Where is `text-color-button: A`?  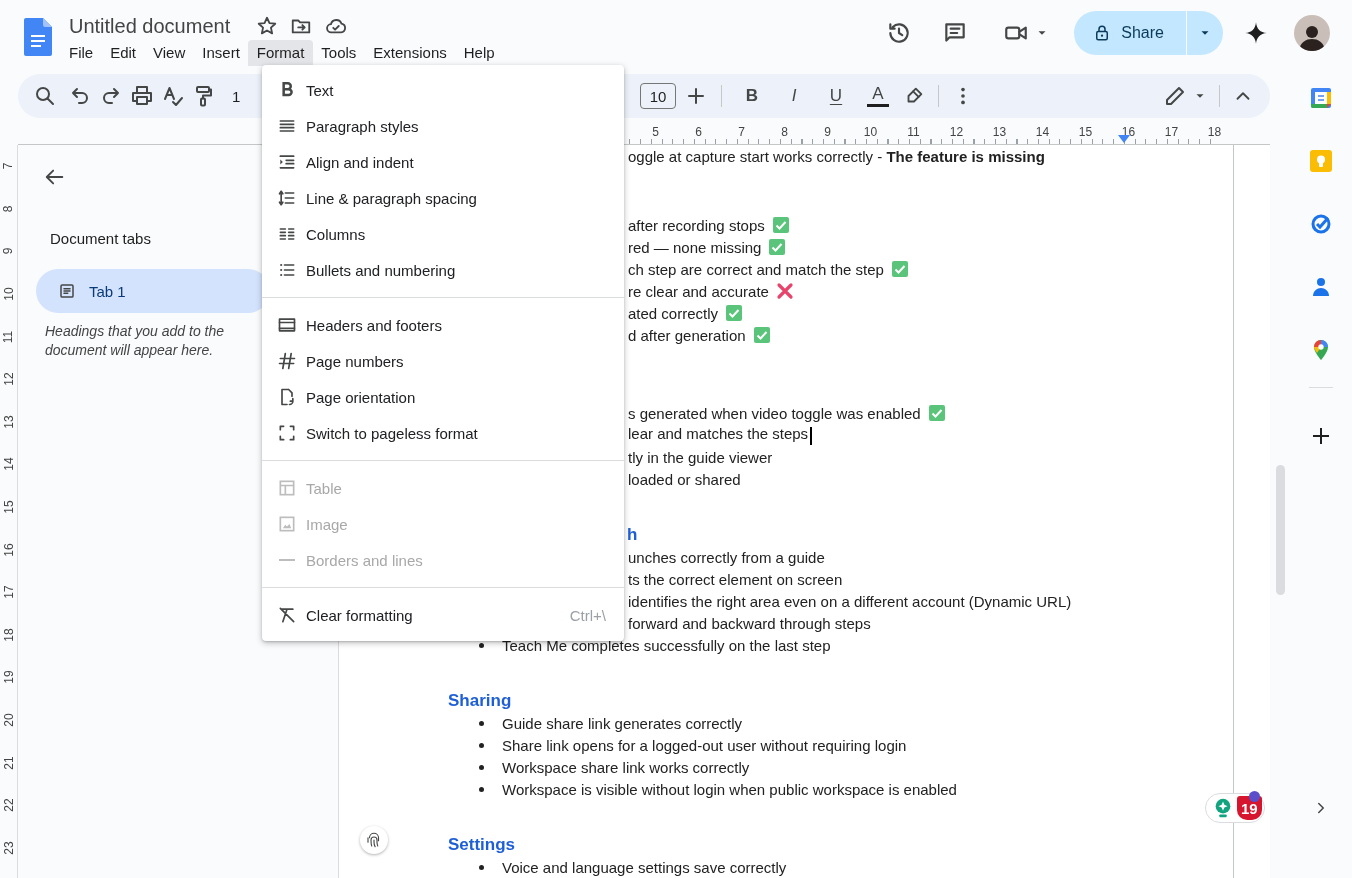
text-color-button: A is located at coordinates (878, 96).